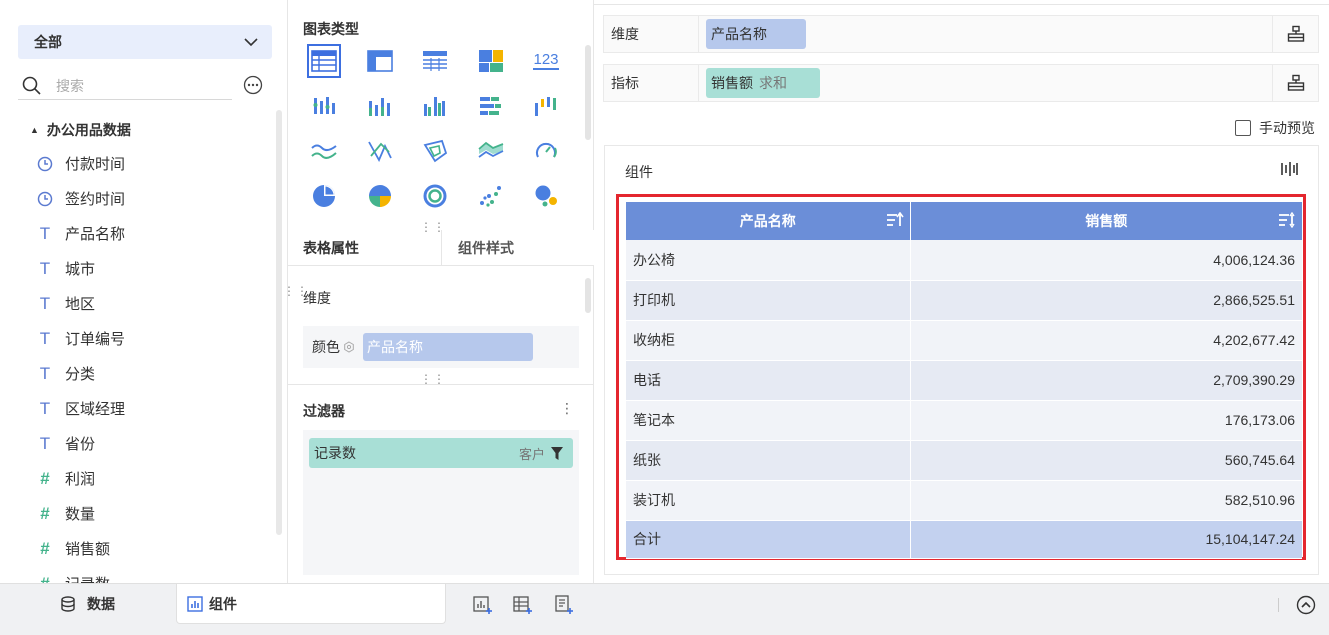 The height and width of the screenshot is (635, 1329). Describe the element at coordinates (651, 83) in the screenshot. I see `metric-label: 指标` at that location.